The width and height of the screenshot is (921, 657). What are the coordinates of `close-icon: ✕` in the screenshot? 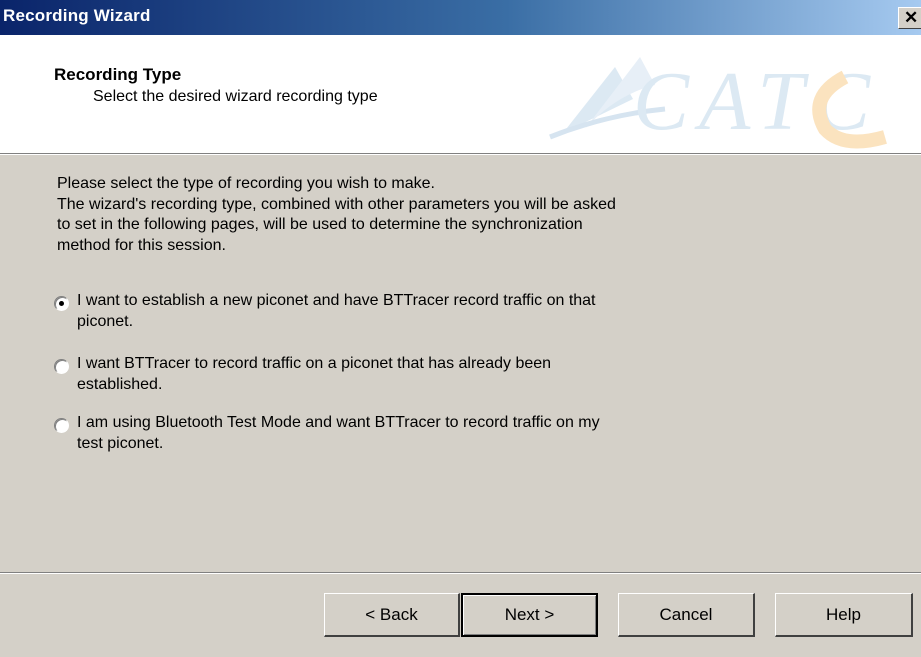 It's located at (911, 17).